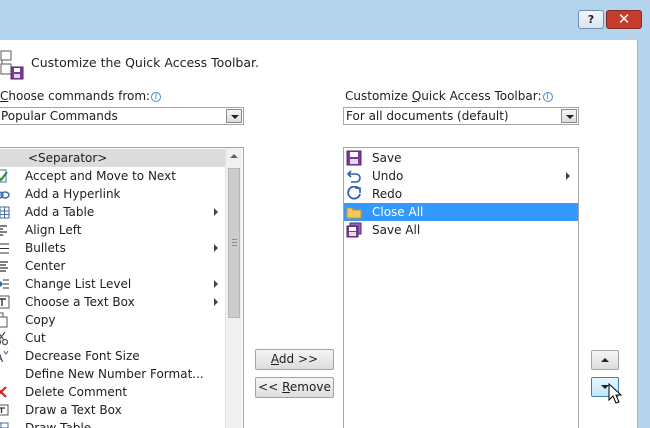  What do you see at coordinates (4, 284) in the screenshot?
I see `list-level-icon` at bounding box center [4, 284].